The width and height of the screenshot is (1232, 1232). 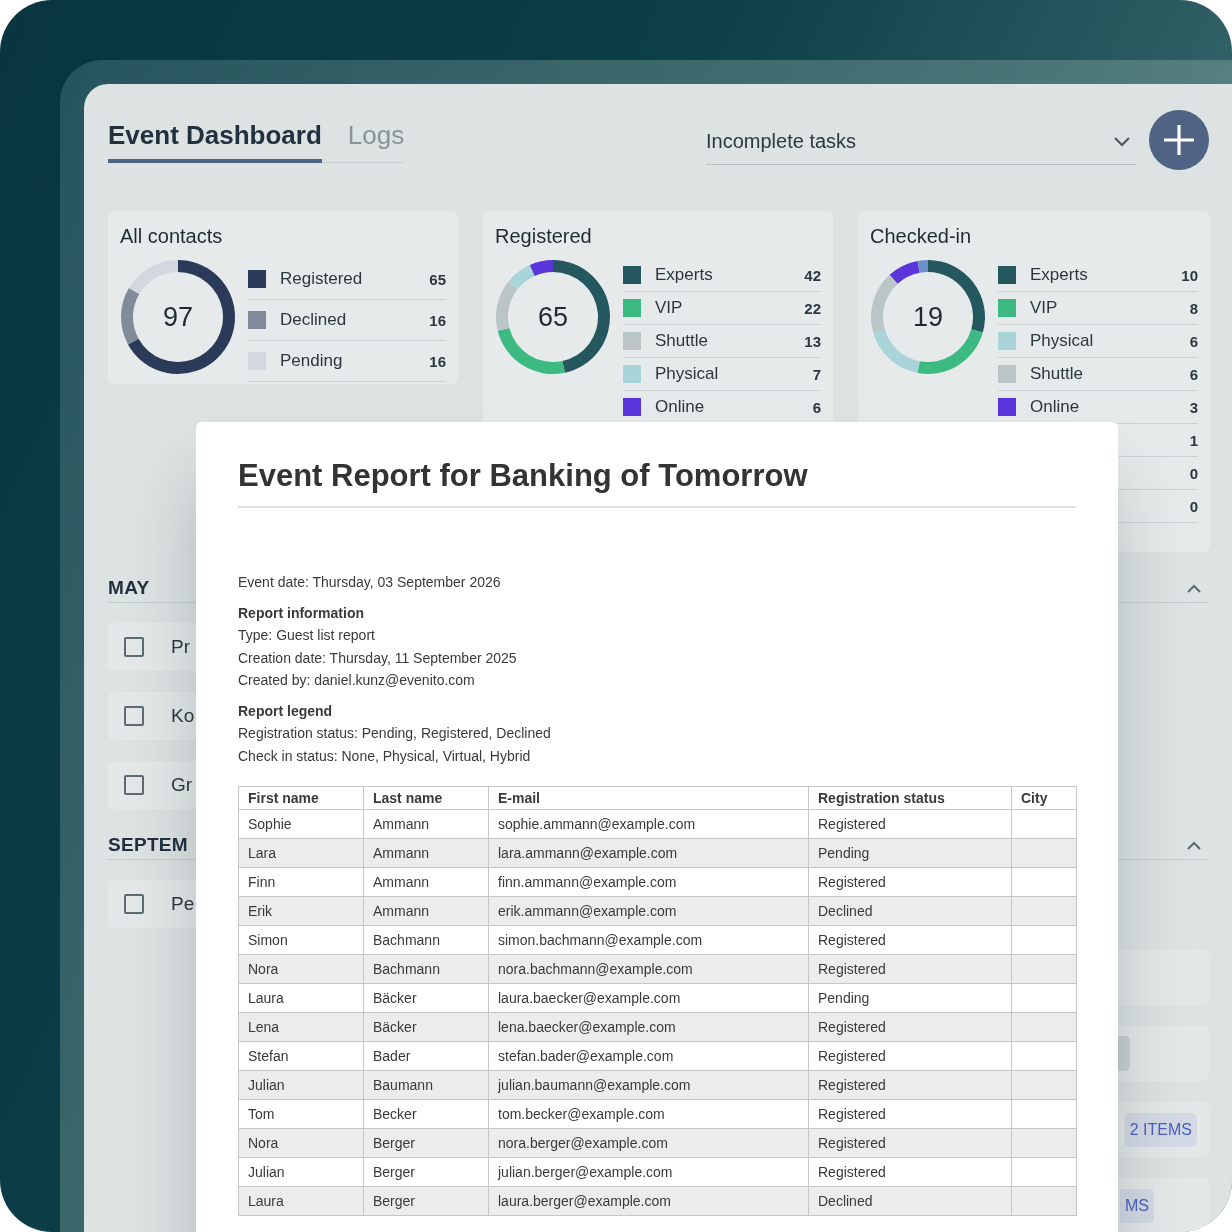 I want to click on table-cell: Lara, so click(x=301, y=853).